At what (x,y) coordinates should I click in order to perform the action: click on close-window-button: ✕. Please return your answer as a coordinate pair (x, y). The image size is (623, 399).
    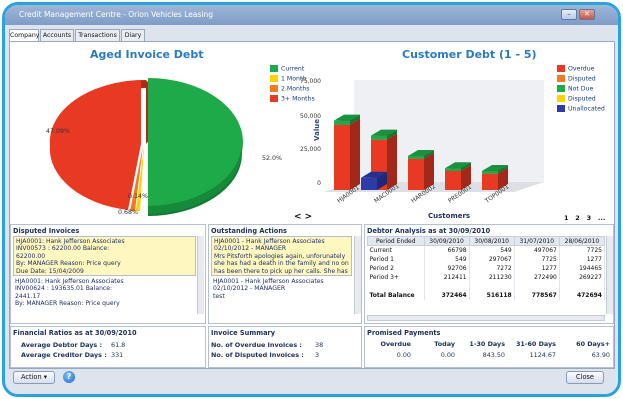
    Looking at the image, I should click on (587, 14).